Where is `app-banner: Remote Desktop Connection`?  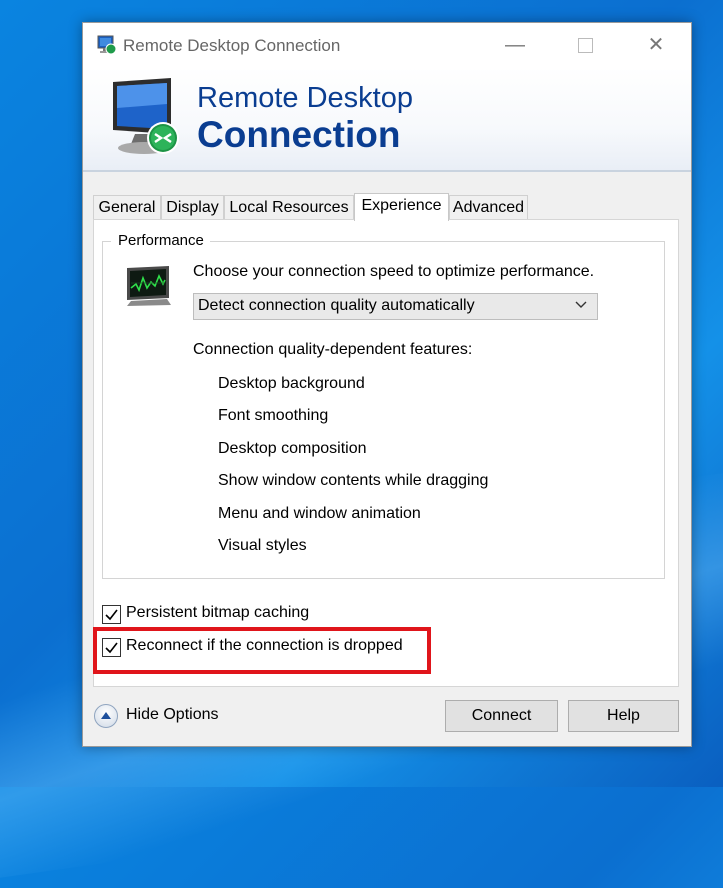 app-banner: Remote Desktop Connection is located at coordinates (387, 119).